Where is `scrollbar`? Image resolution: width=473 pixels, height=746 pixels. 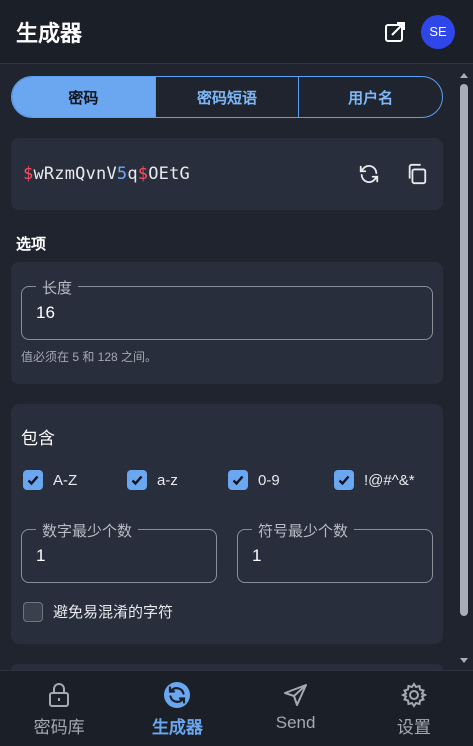 scrollbar is located at coordinates (464, 368).